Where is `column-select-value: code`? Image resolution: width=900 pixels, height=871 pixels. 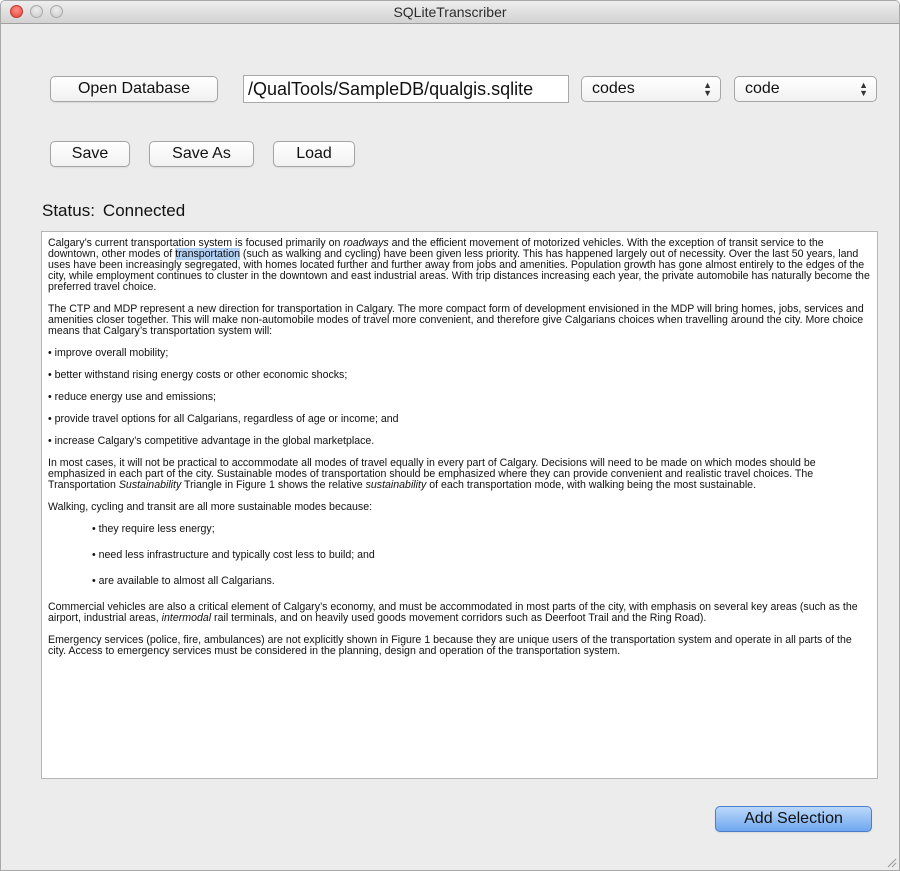 column-select-value: code is located at coordinates (762, 88).